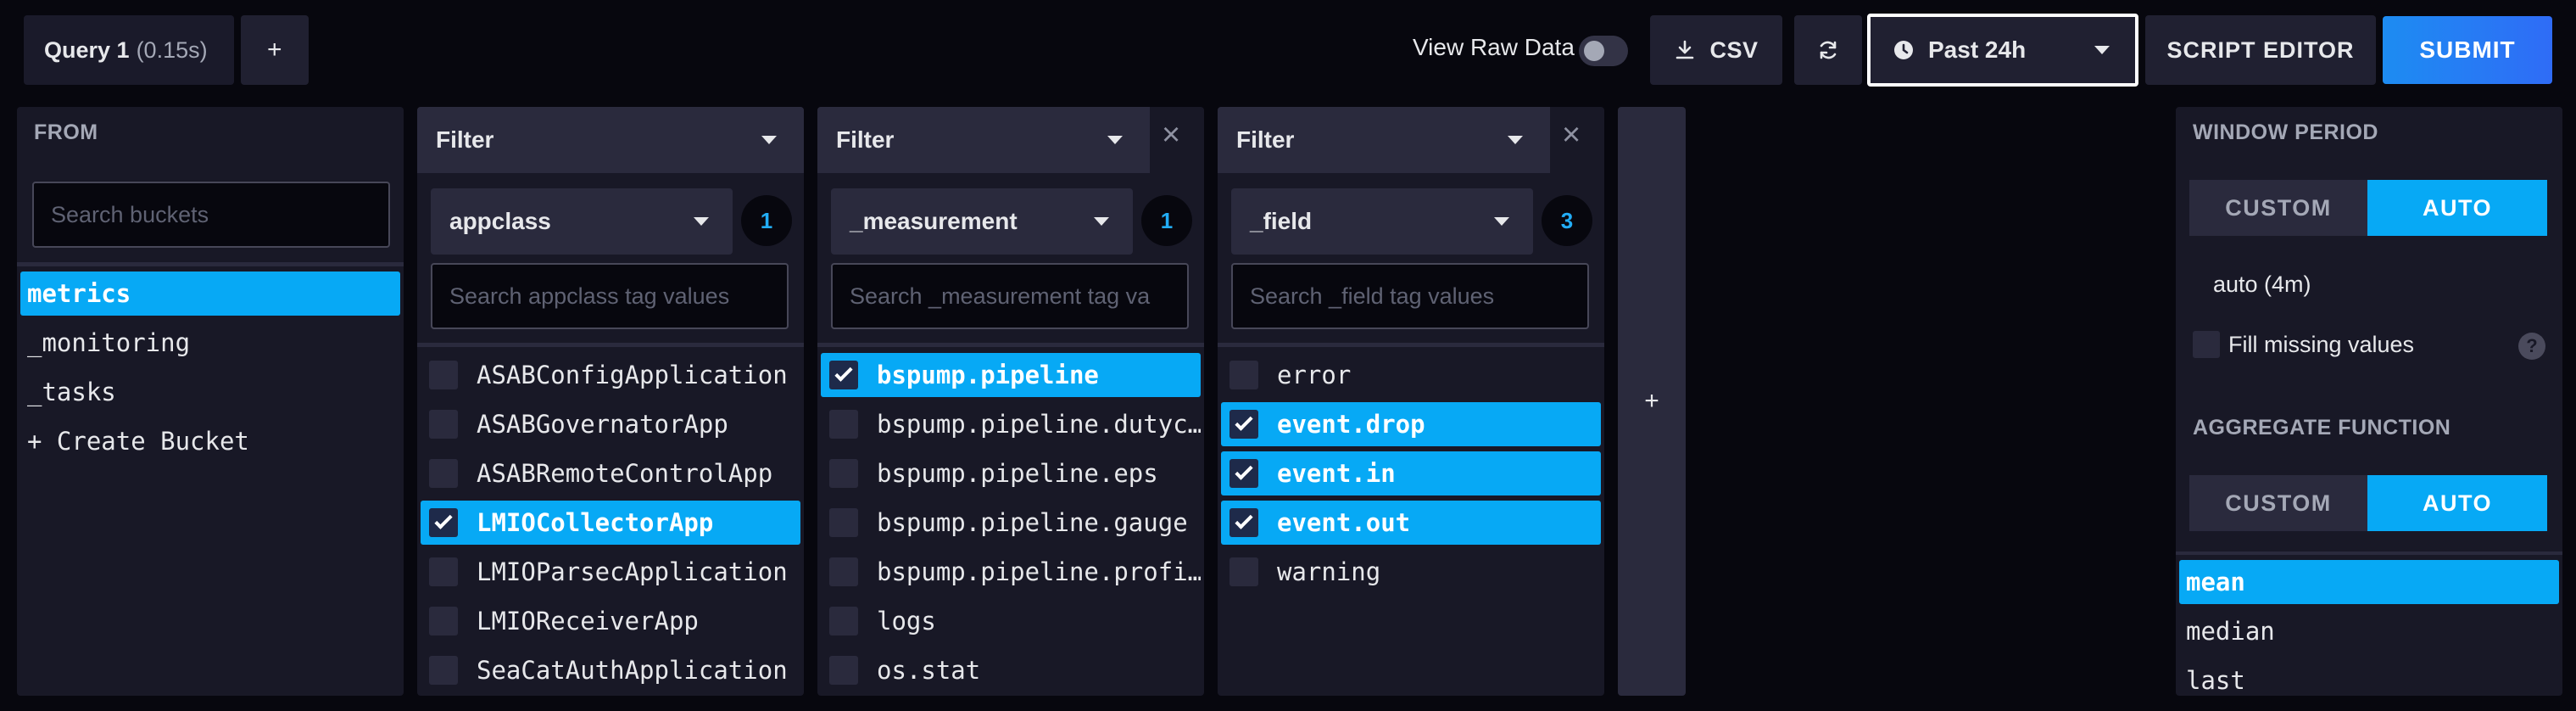 This screenshot has height=711, width=2576. Describe the element at coordinates (610, 296) in the screenshot. I see `tag-value-search-input: Search appclass tag values` at that location.